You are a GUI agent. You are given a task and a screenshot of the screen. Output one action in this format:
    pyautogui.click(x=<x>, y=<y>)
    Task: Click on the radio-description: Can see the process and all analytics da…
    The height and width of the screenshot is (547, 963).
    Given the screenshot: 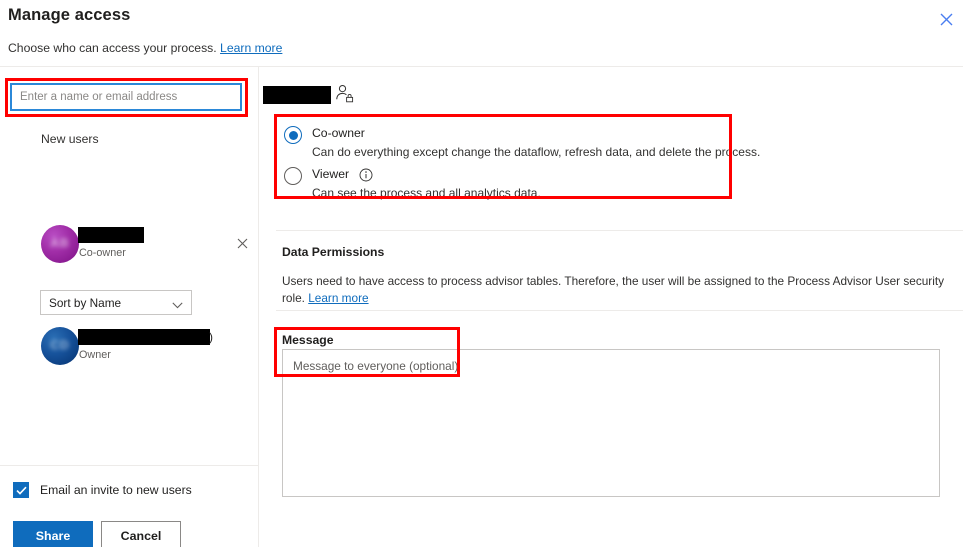 What is the action you would take?
    pyautogui.click(x=426, y=193)
    